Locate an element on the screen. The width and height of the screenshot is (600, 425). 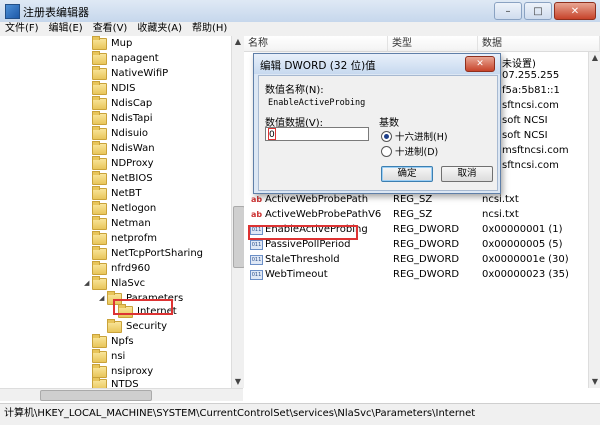
tree-item-label: NdisWan is located at coordinates (133, 148).